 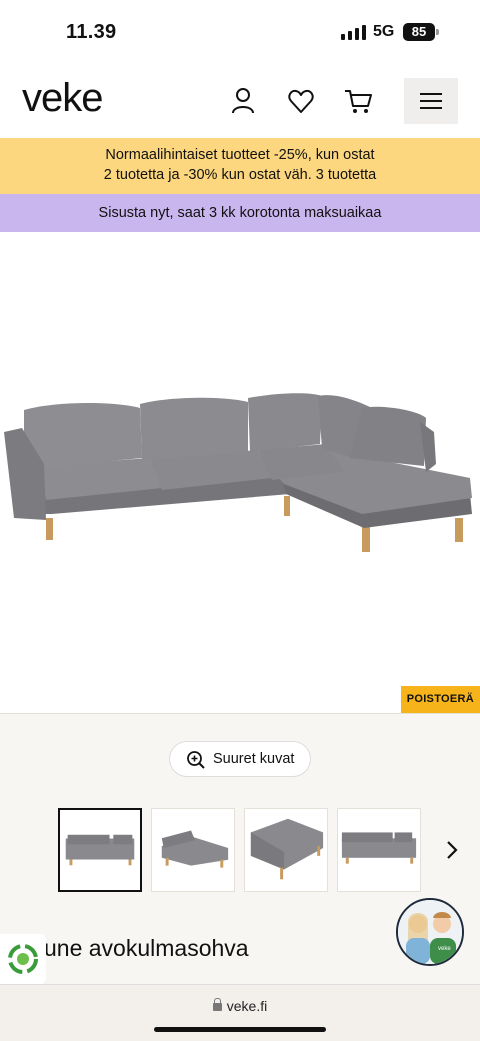 What do you see at coordinates (452, 850) in the screenshot?
I see `chevron-right-icon` at bounding box center [452, 850].